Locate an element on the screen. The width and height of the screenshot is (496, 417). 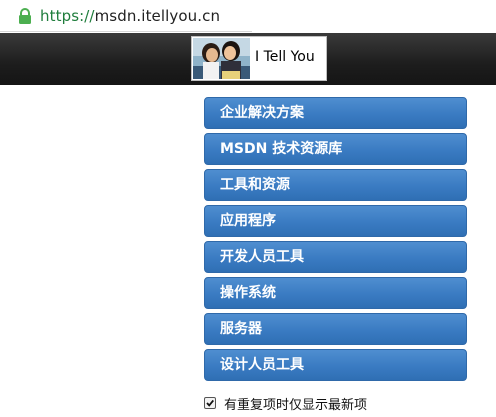
menu-item-tools-resources: 工具和资源 is located at coordinates (335, 185).